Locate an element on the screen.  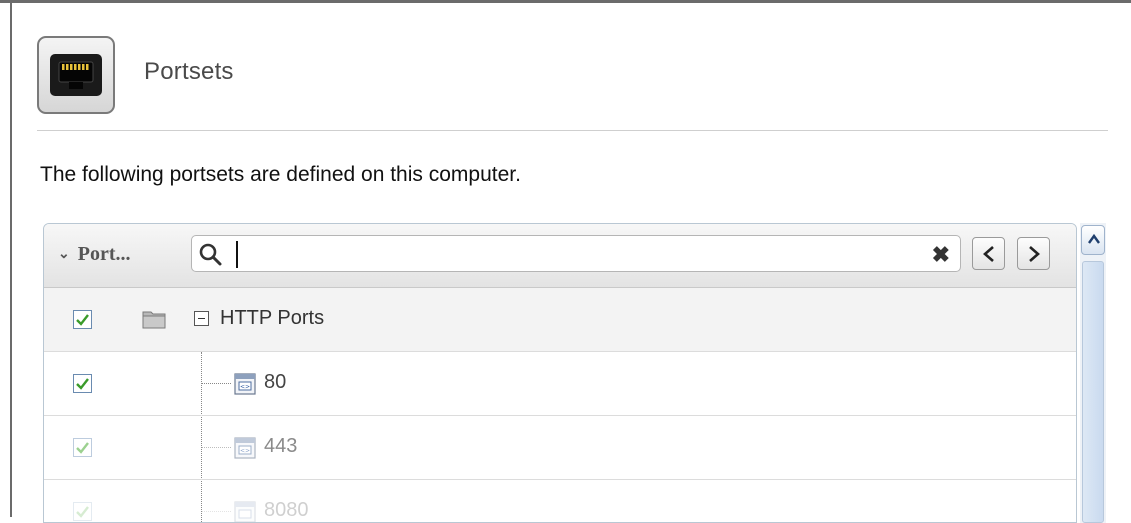
clear-search-icon: ✖ is located at coordinates (941, 255).